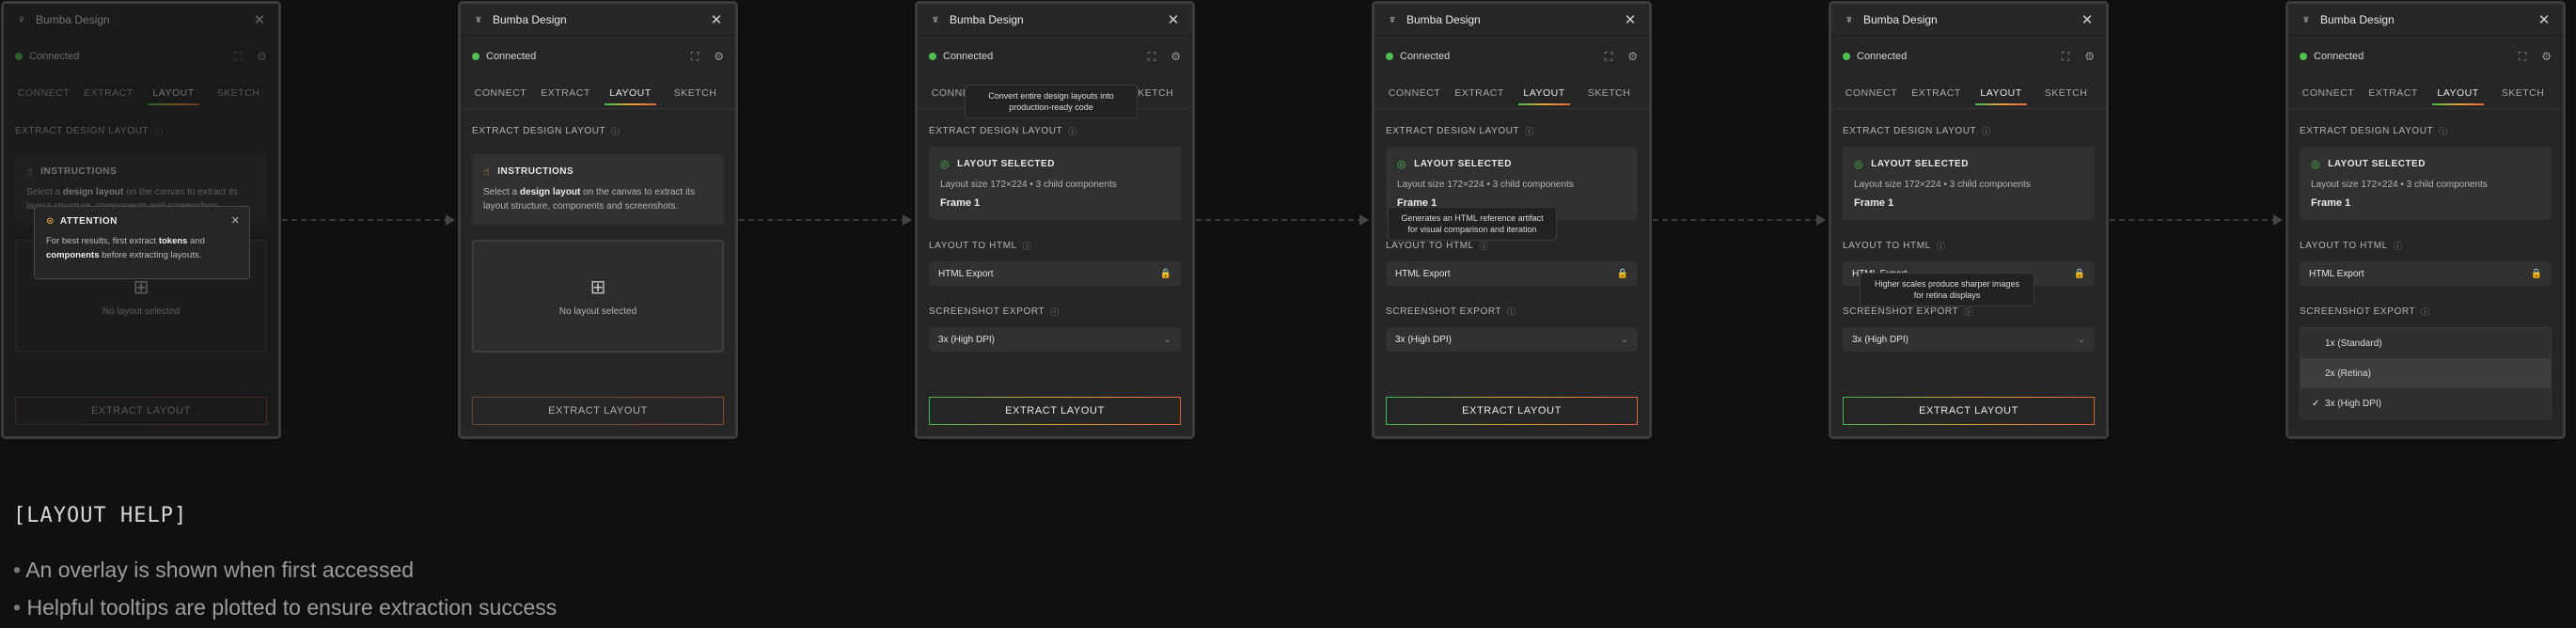 The width and height of the screenshot is (2576, 628). I want to click on status-row: Connected ⛶ ⚙, so click(2426, 56).